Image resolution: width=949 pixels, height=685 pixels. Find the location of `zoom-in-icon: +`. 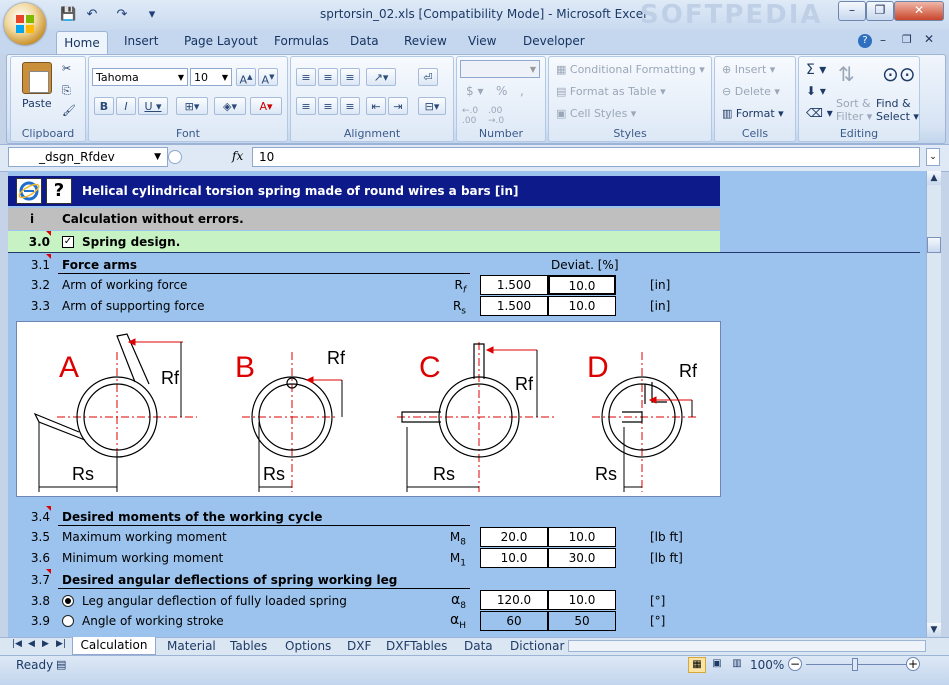

zoom-in-icon: + is located at coordinates (913, 664).